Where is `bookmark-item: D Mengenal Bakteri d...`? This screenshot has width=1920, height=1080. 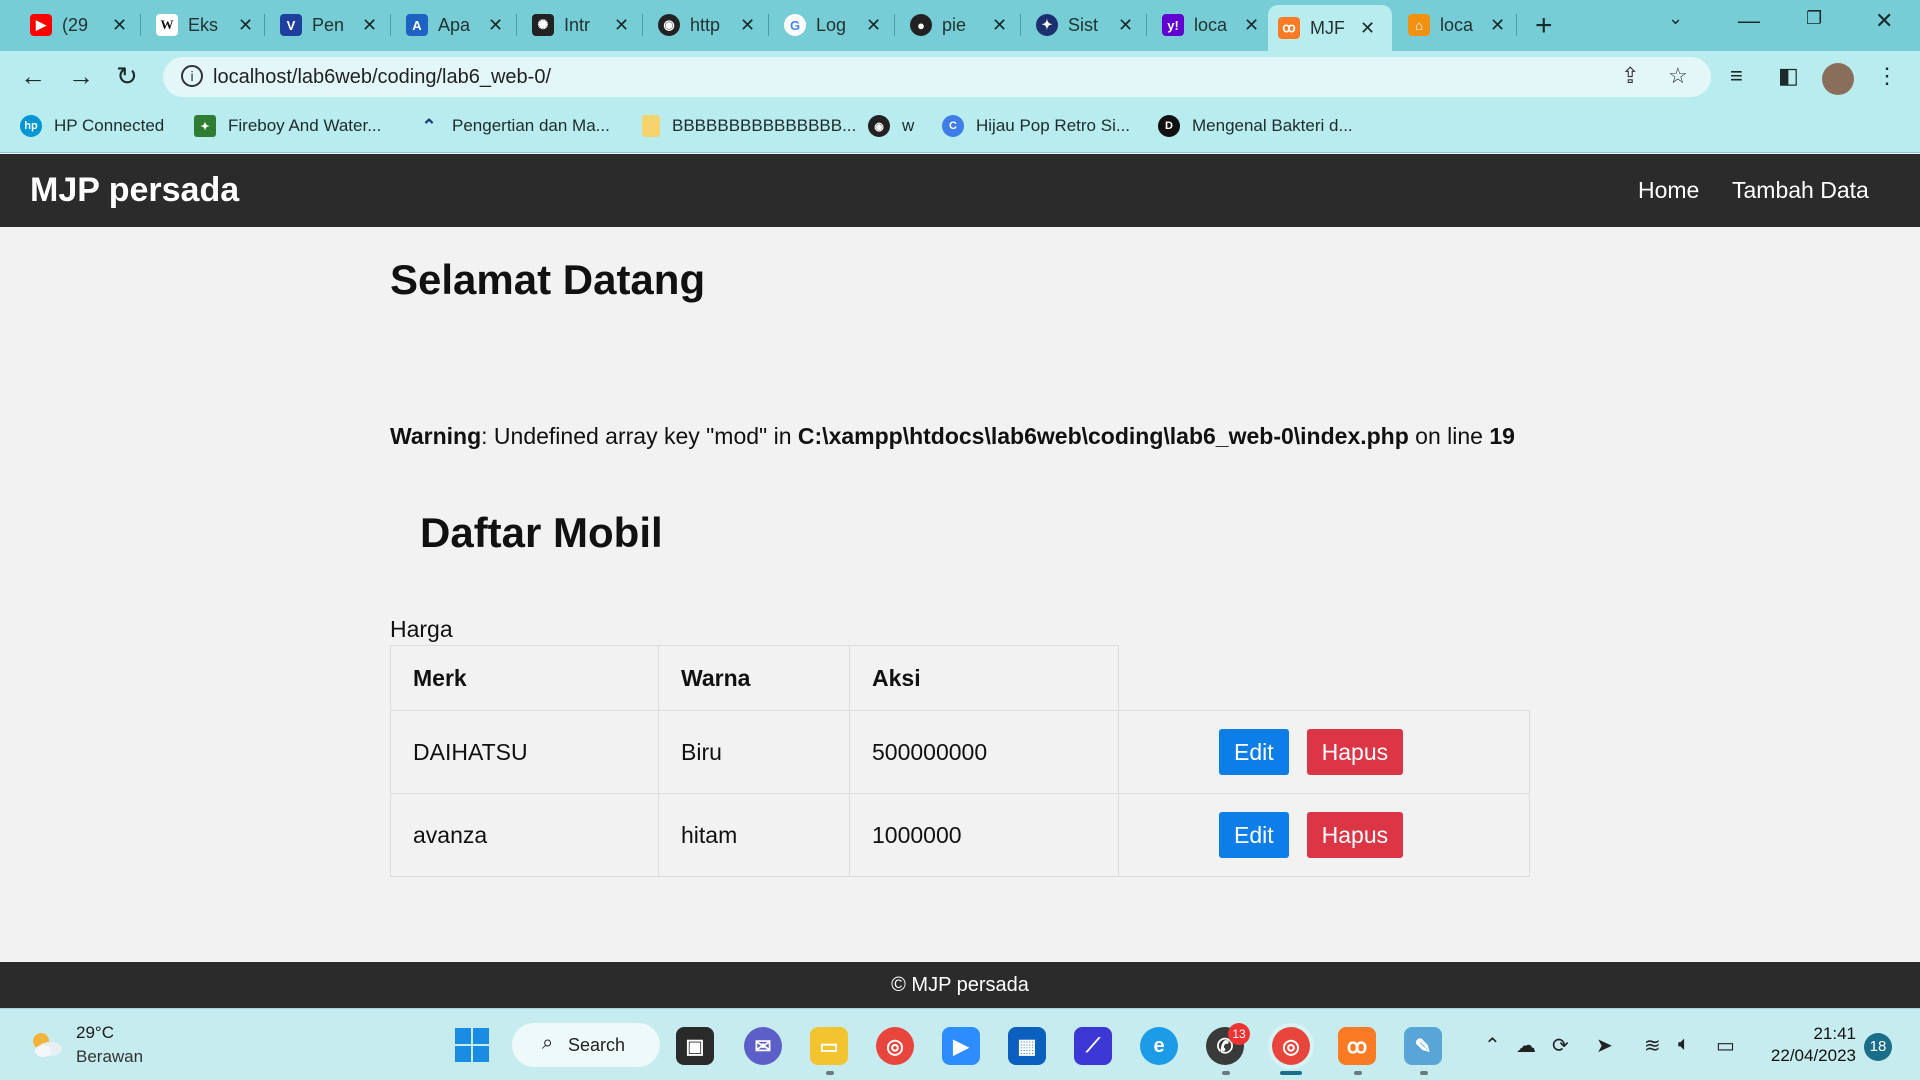 bookmark-item: D Mengenal Bakteri d... is located at coordinates (1255, 126).